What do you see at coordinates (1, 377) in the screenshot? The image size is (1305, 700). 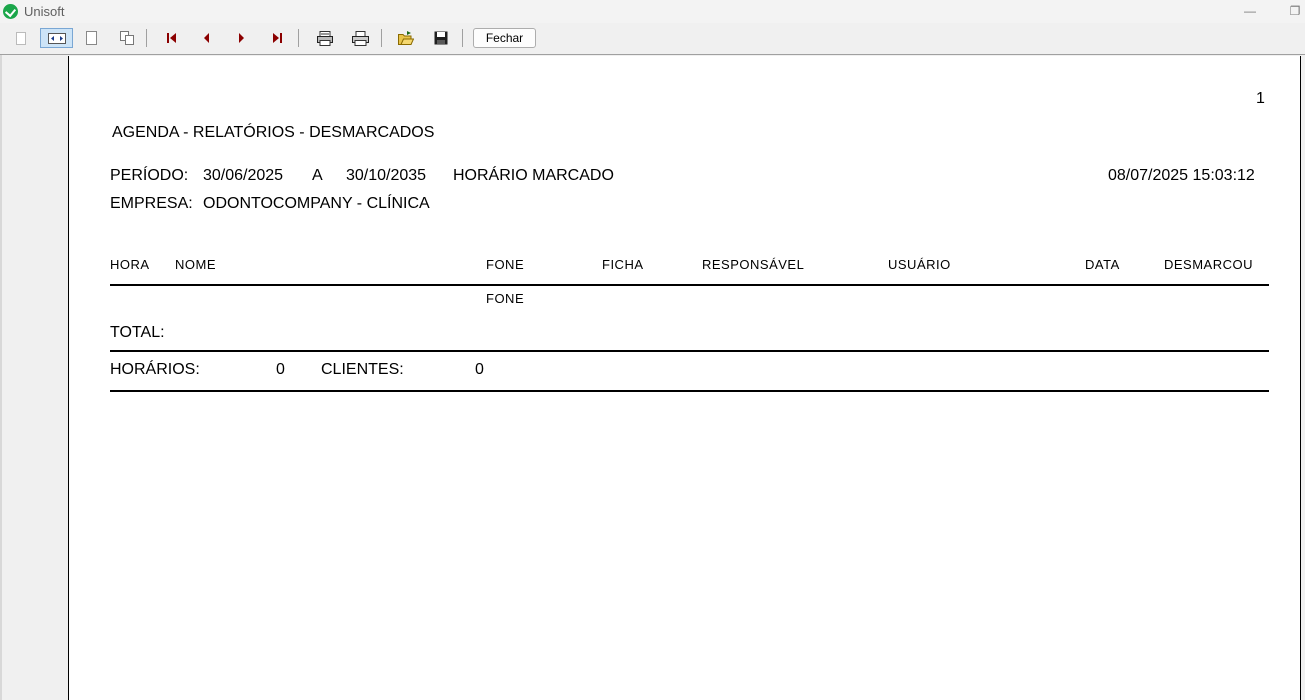 I see `viewport-gutter` at bounding box center [1, 377].